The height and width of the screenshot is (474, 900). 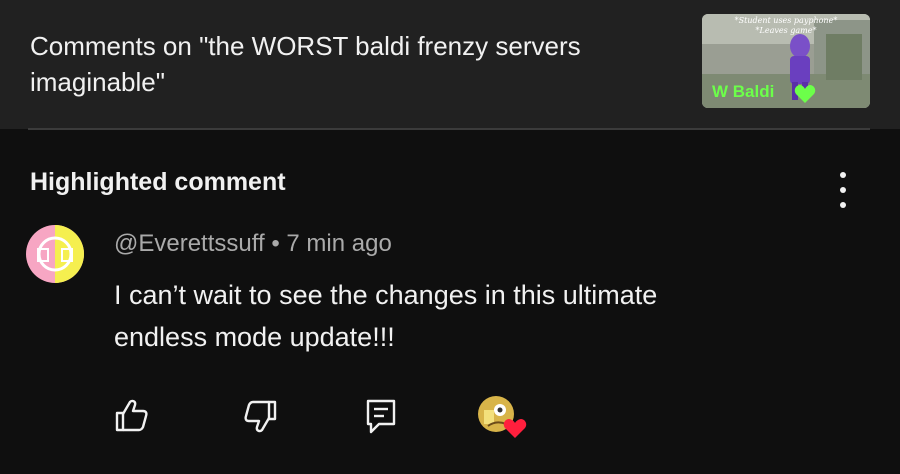 I want to click on avatar, so click(x=55, y=254).